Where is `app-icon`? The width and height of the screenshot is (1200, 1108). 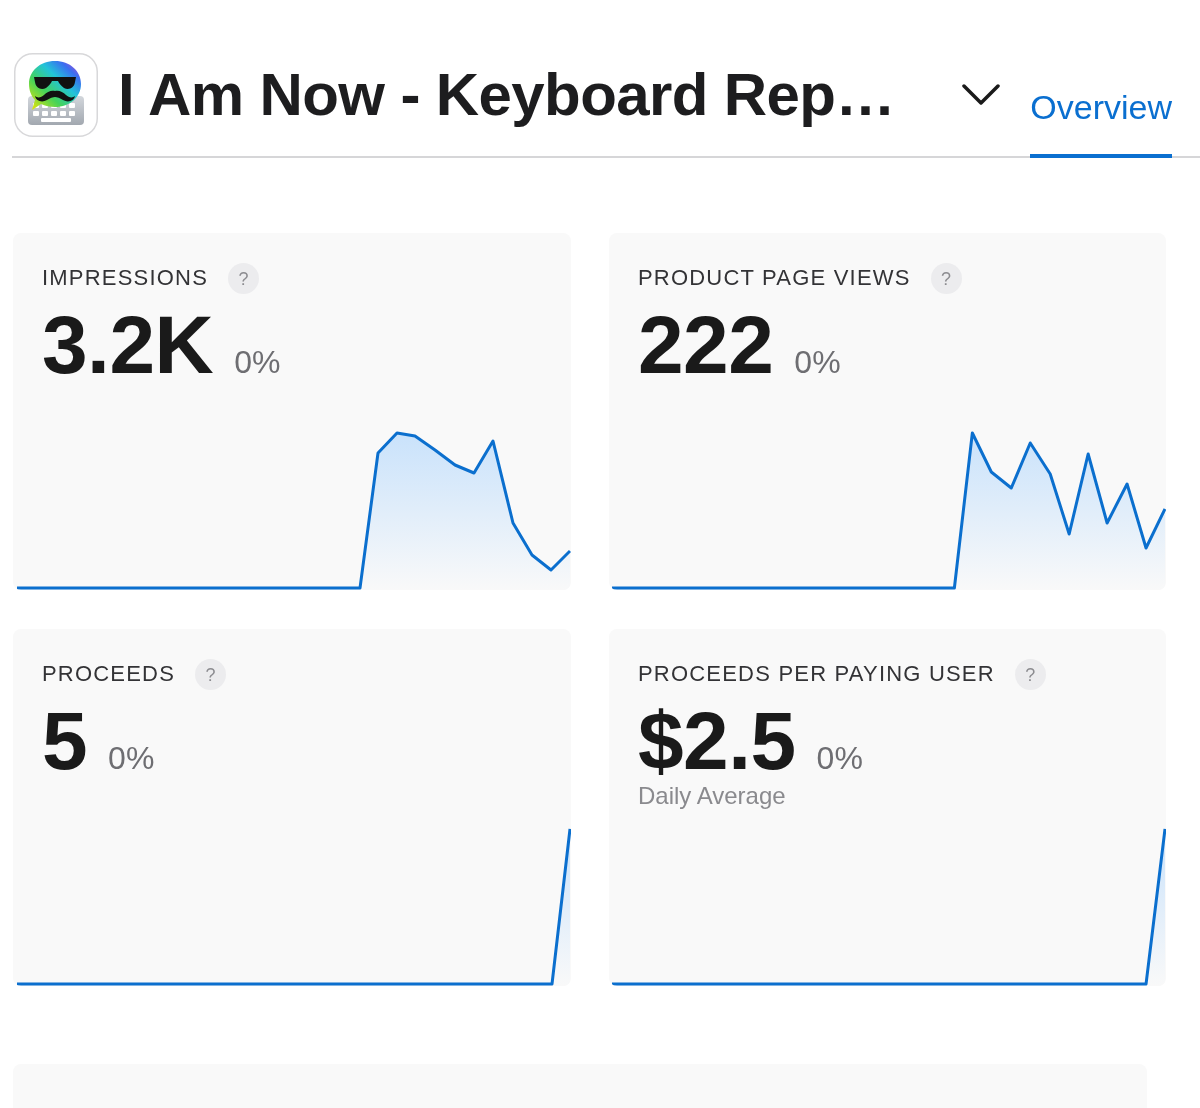 app-icon is located at coordinates (56, 95).